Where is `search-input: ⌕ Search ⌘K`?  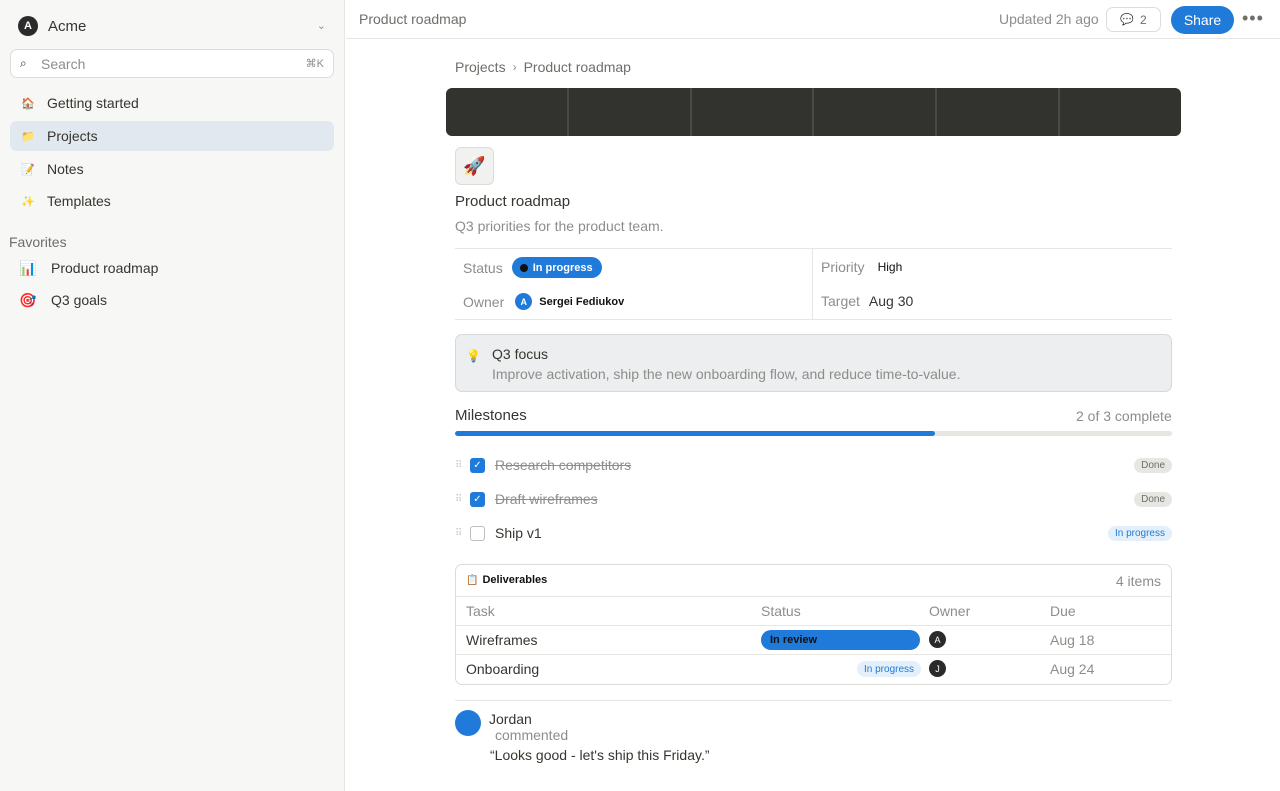
search-input: ⌕ Search ⌘K is located at coordinates (172, 63).